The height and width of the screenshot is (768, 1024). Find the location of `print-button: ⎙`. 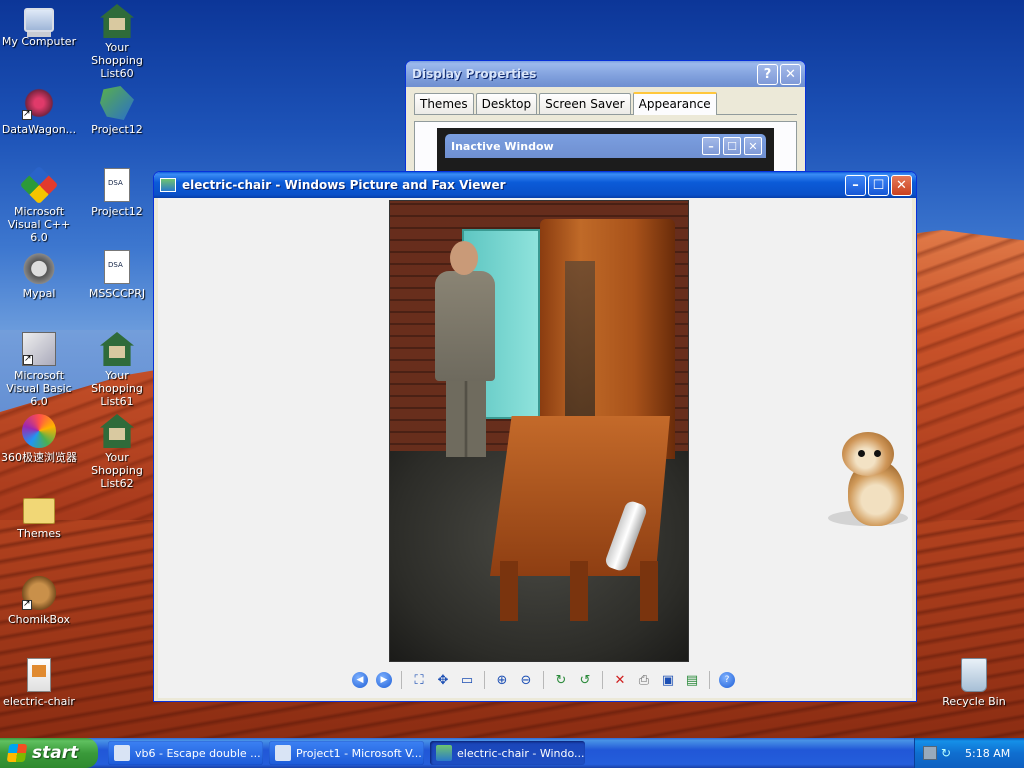

print-button: ⎙ is located at coordinates (644, 680).